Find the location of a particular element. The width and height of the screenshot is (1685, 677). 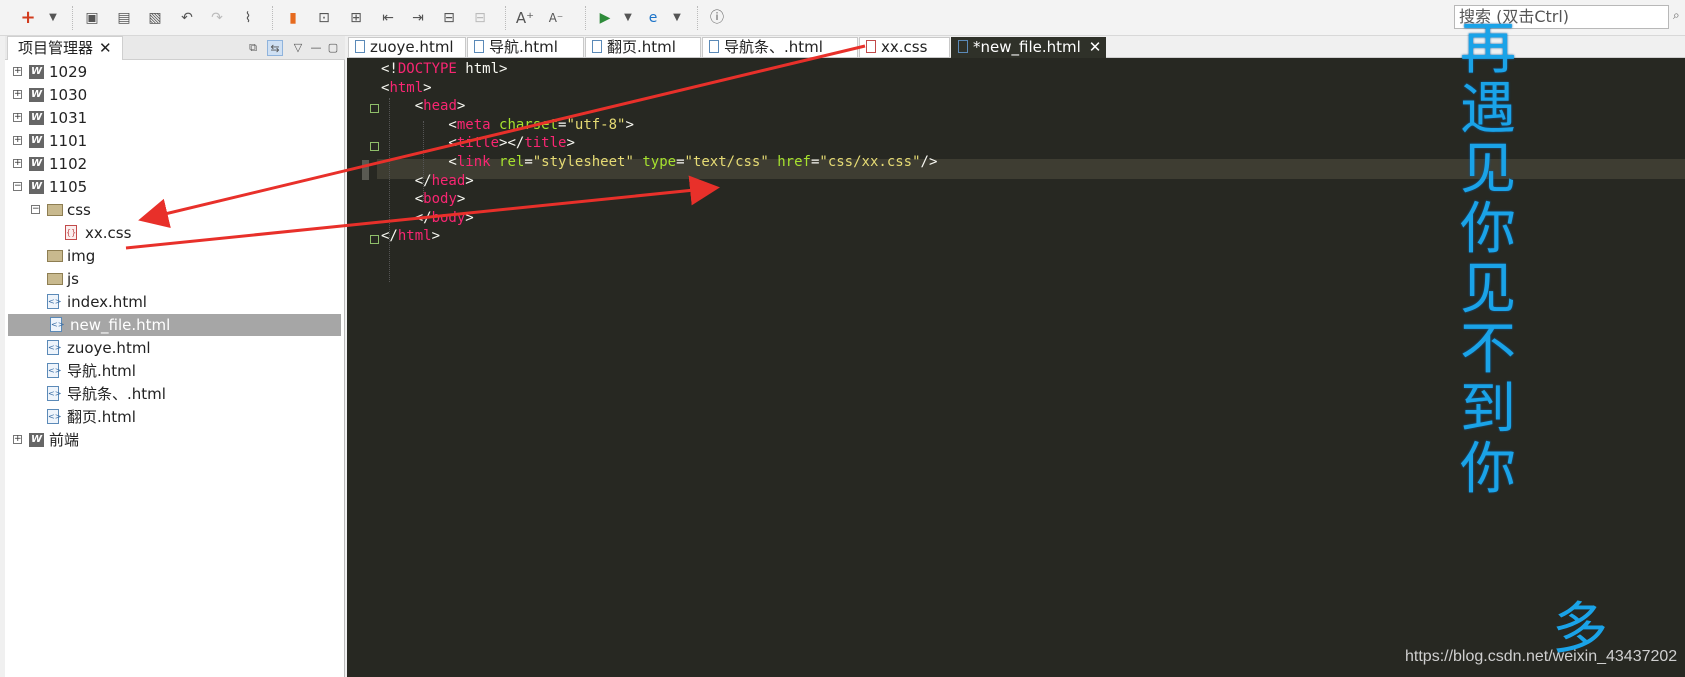

vertical-overlay-text: 再遇见你见不到你 is located at coordinates (1488, 260).